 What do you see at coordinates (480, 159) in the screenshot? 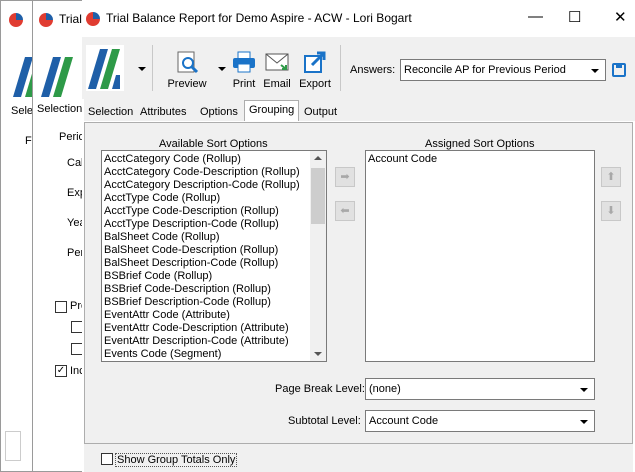
I see `list-item: Account Code` at bounding box center [480, 159].